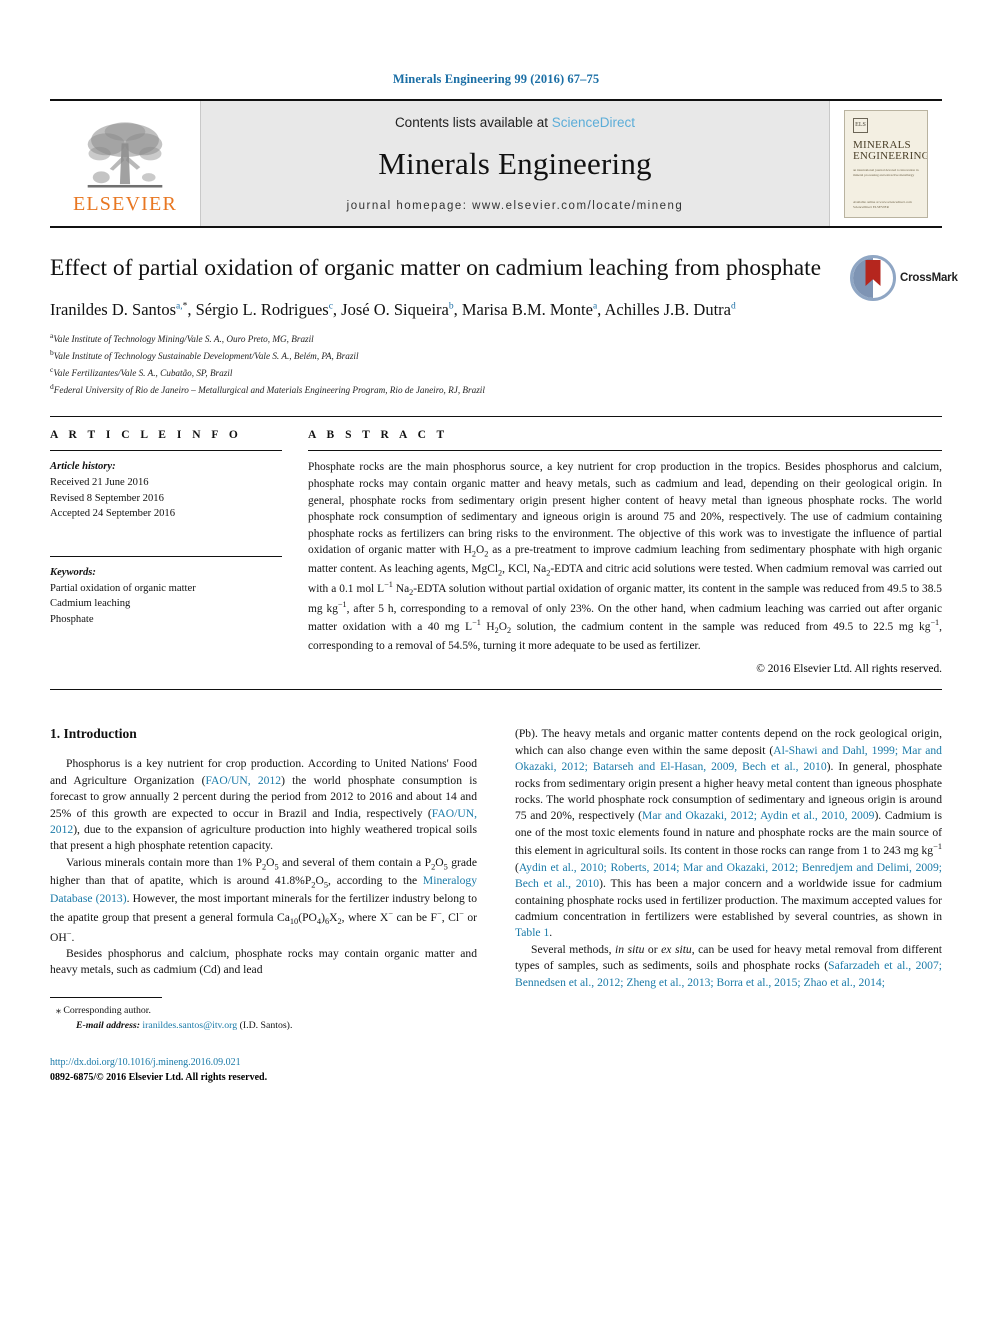  I want to click on corresponding-label: Corresponding author., so click(107, 1010).